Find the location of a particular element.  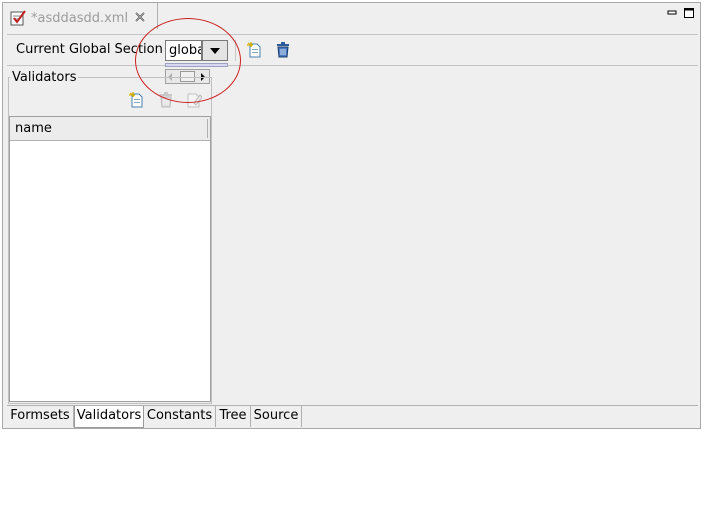

maximize-icon is located at coordinates (689, 13).